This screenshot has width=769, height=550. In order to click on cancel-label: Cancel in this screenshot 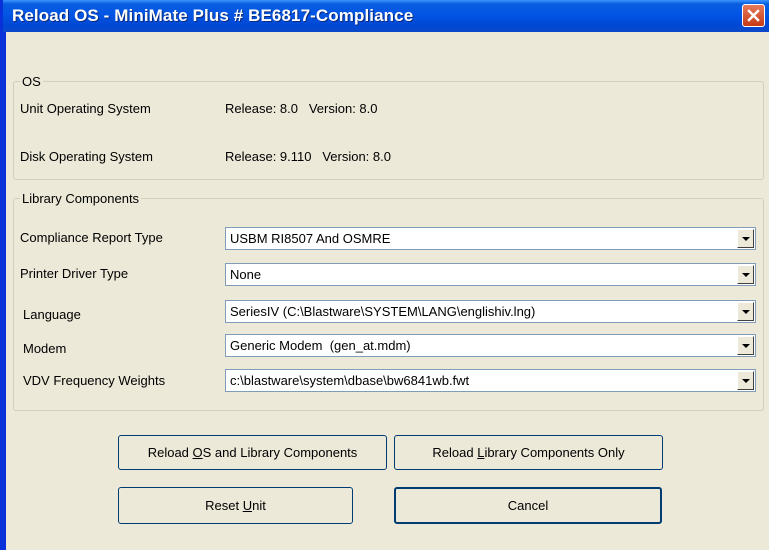, I will do `click(528, 505)`.